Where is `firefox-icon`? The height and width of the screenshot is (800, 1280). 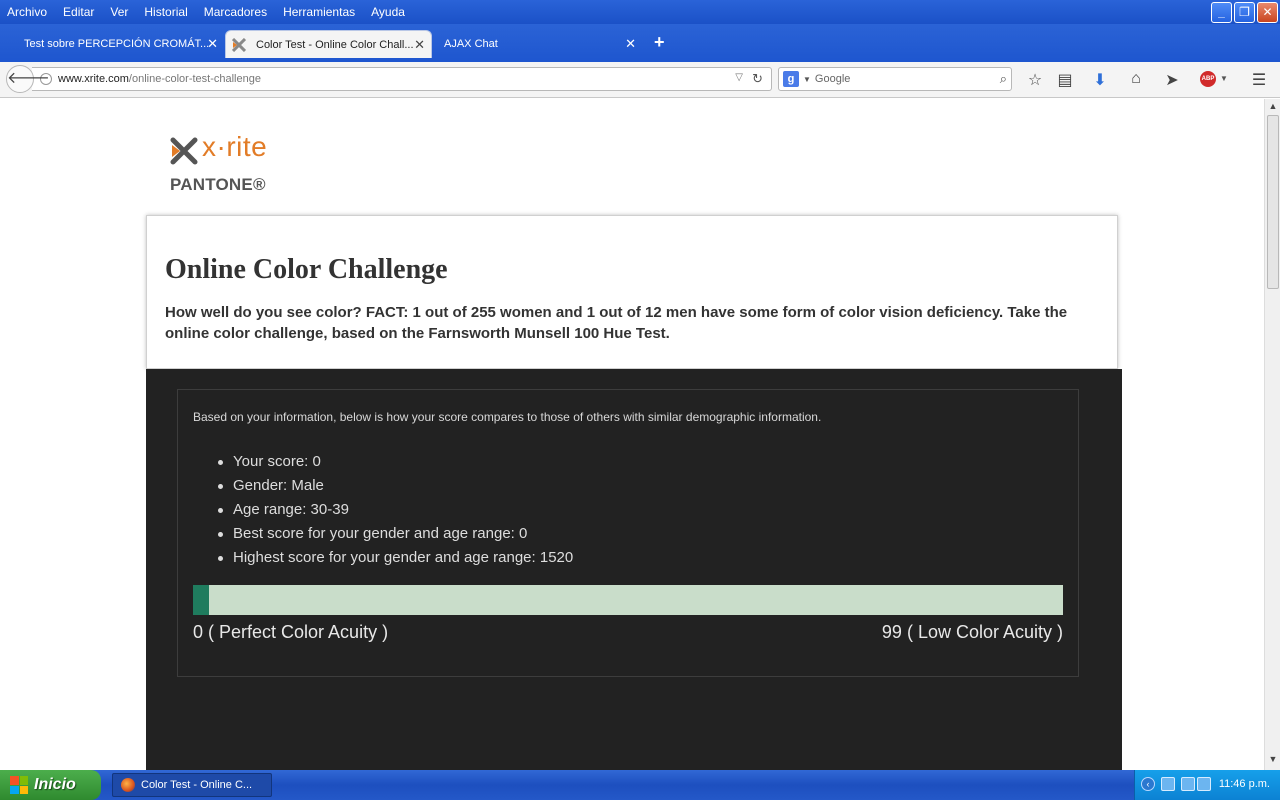
firefox-icon is located at coordinates (128, 785).